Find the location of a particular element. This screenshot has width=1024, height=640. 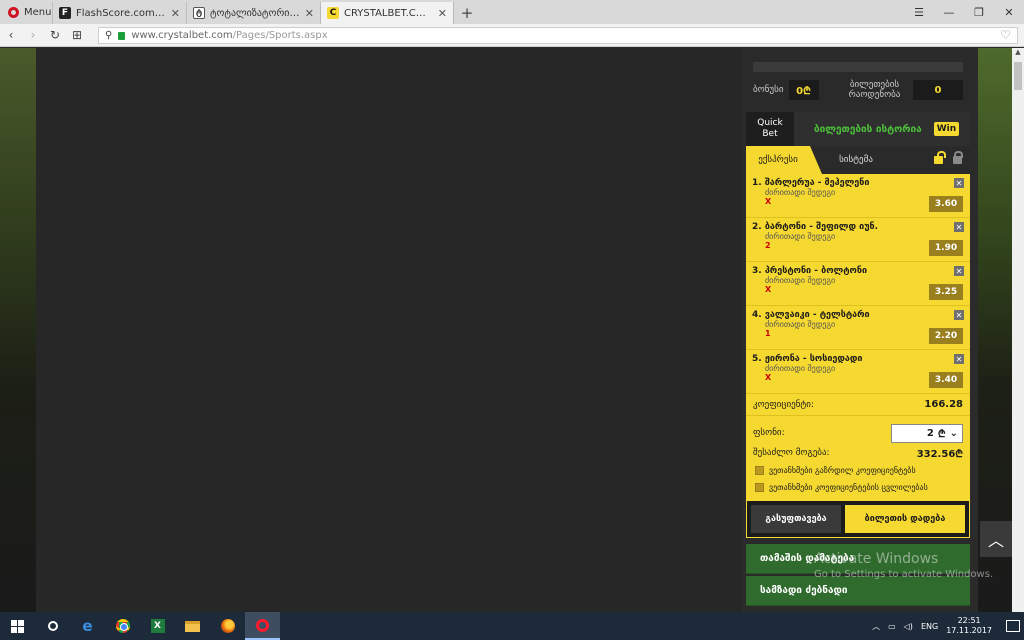

search-button: სამზადი ძებნადი is located at coordinates (858, 591).